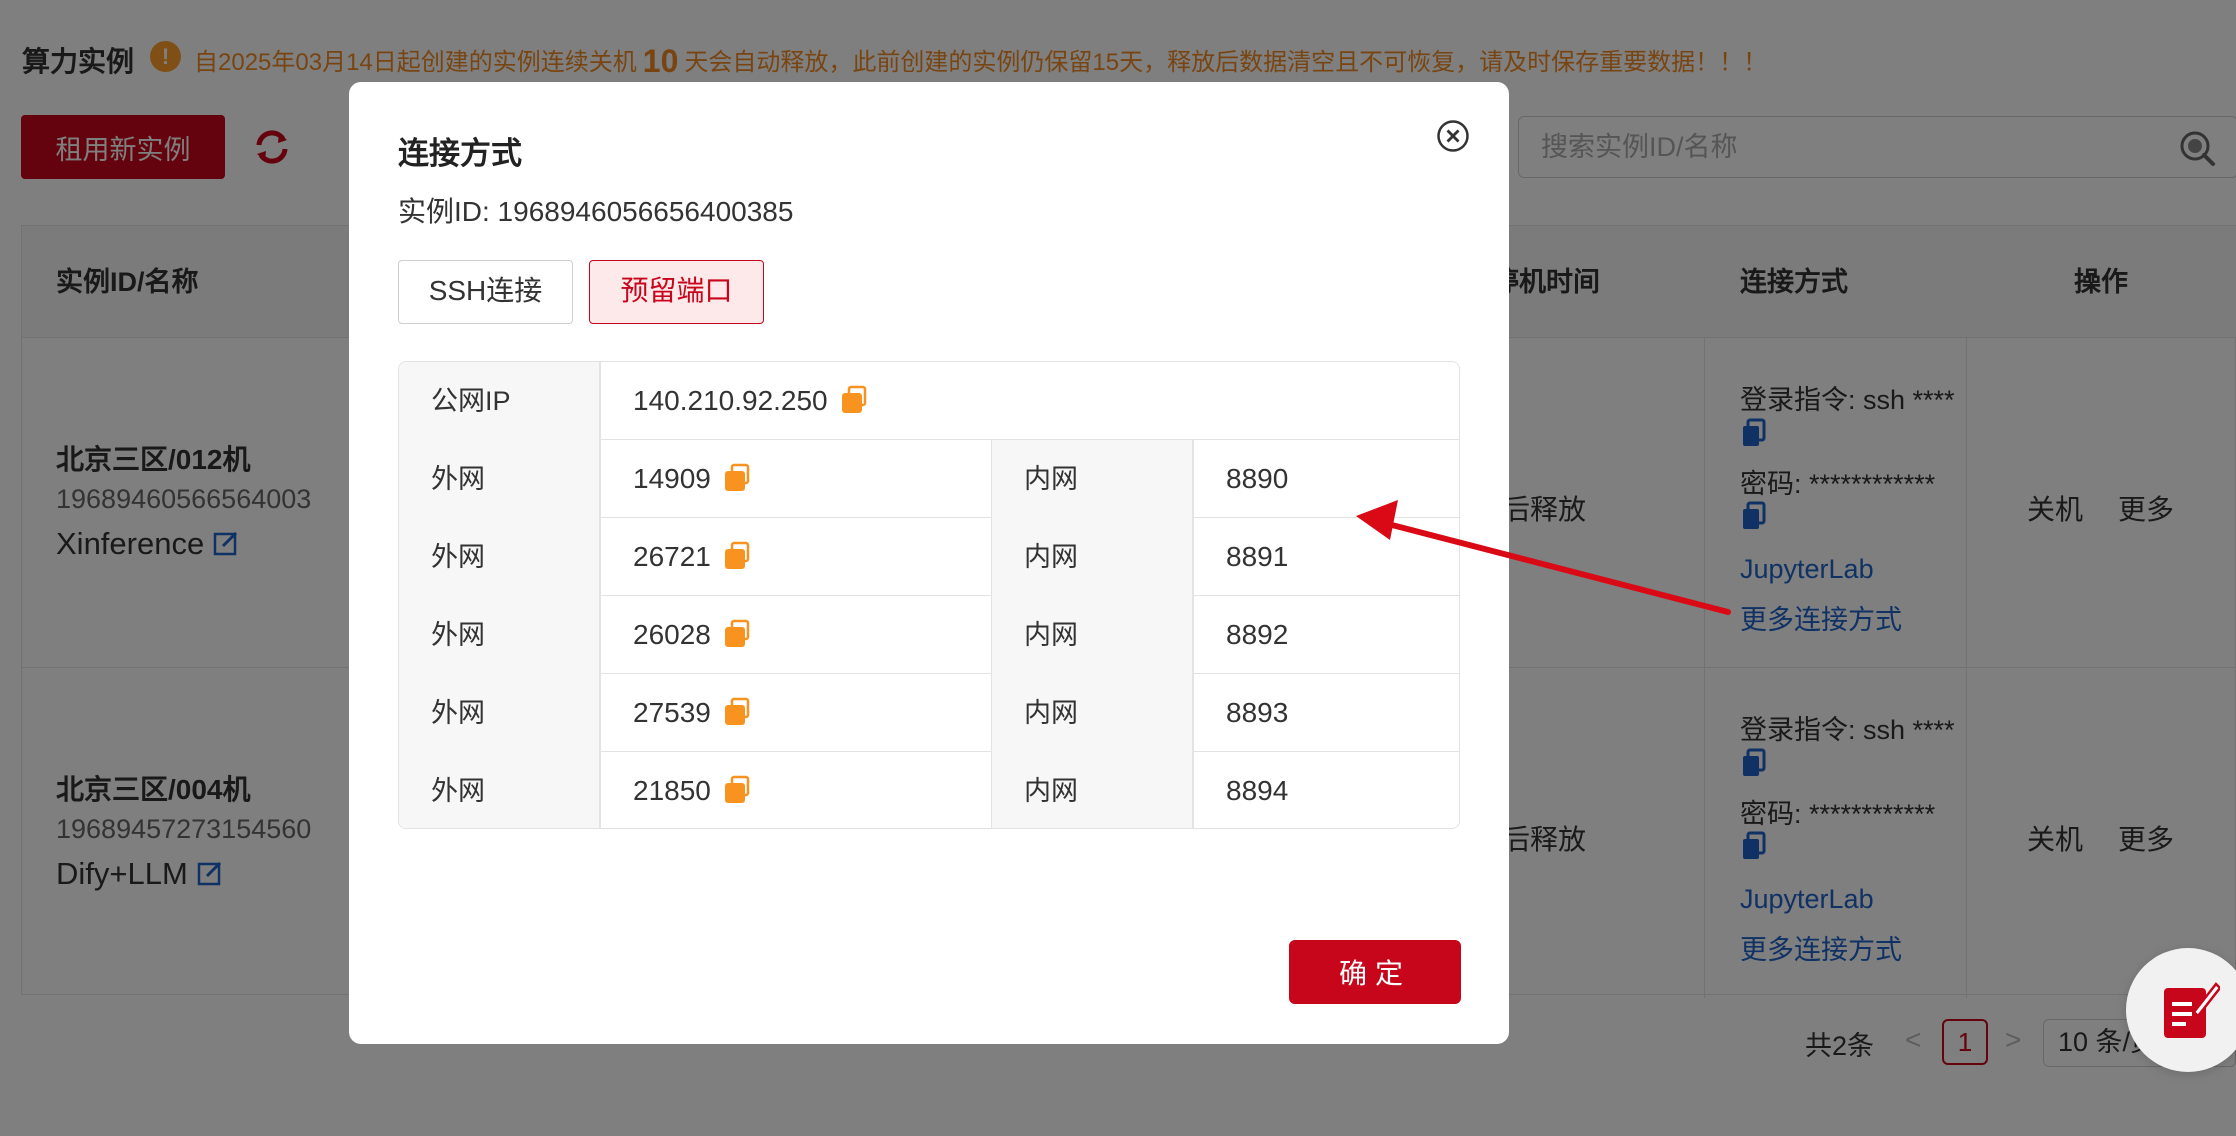 The width and height of the screenshot is (2236, 1136). Describe the element at coordinates (485, 292) in the screenshot. I see `tab-ssh: SSH连接` at that location.